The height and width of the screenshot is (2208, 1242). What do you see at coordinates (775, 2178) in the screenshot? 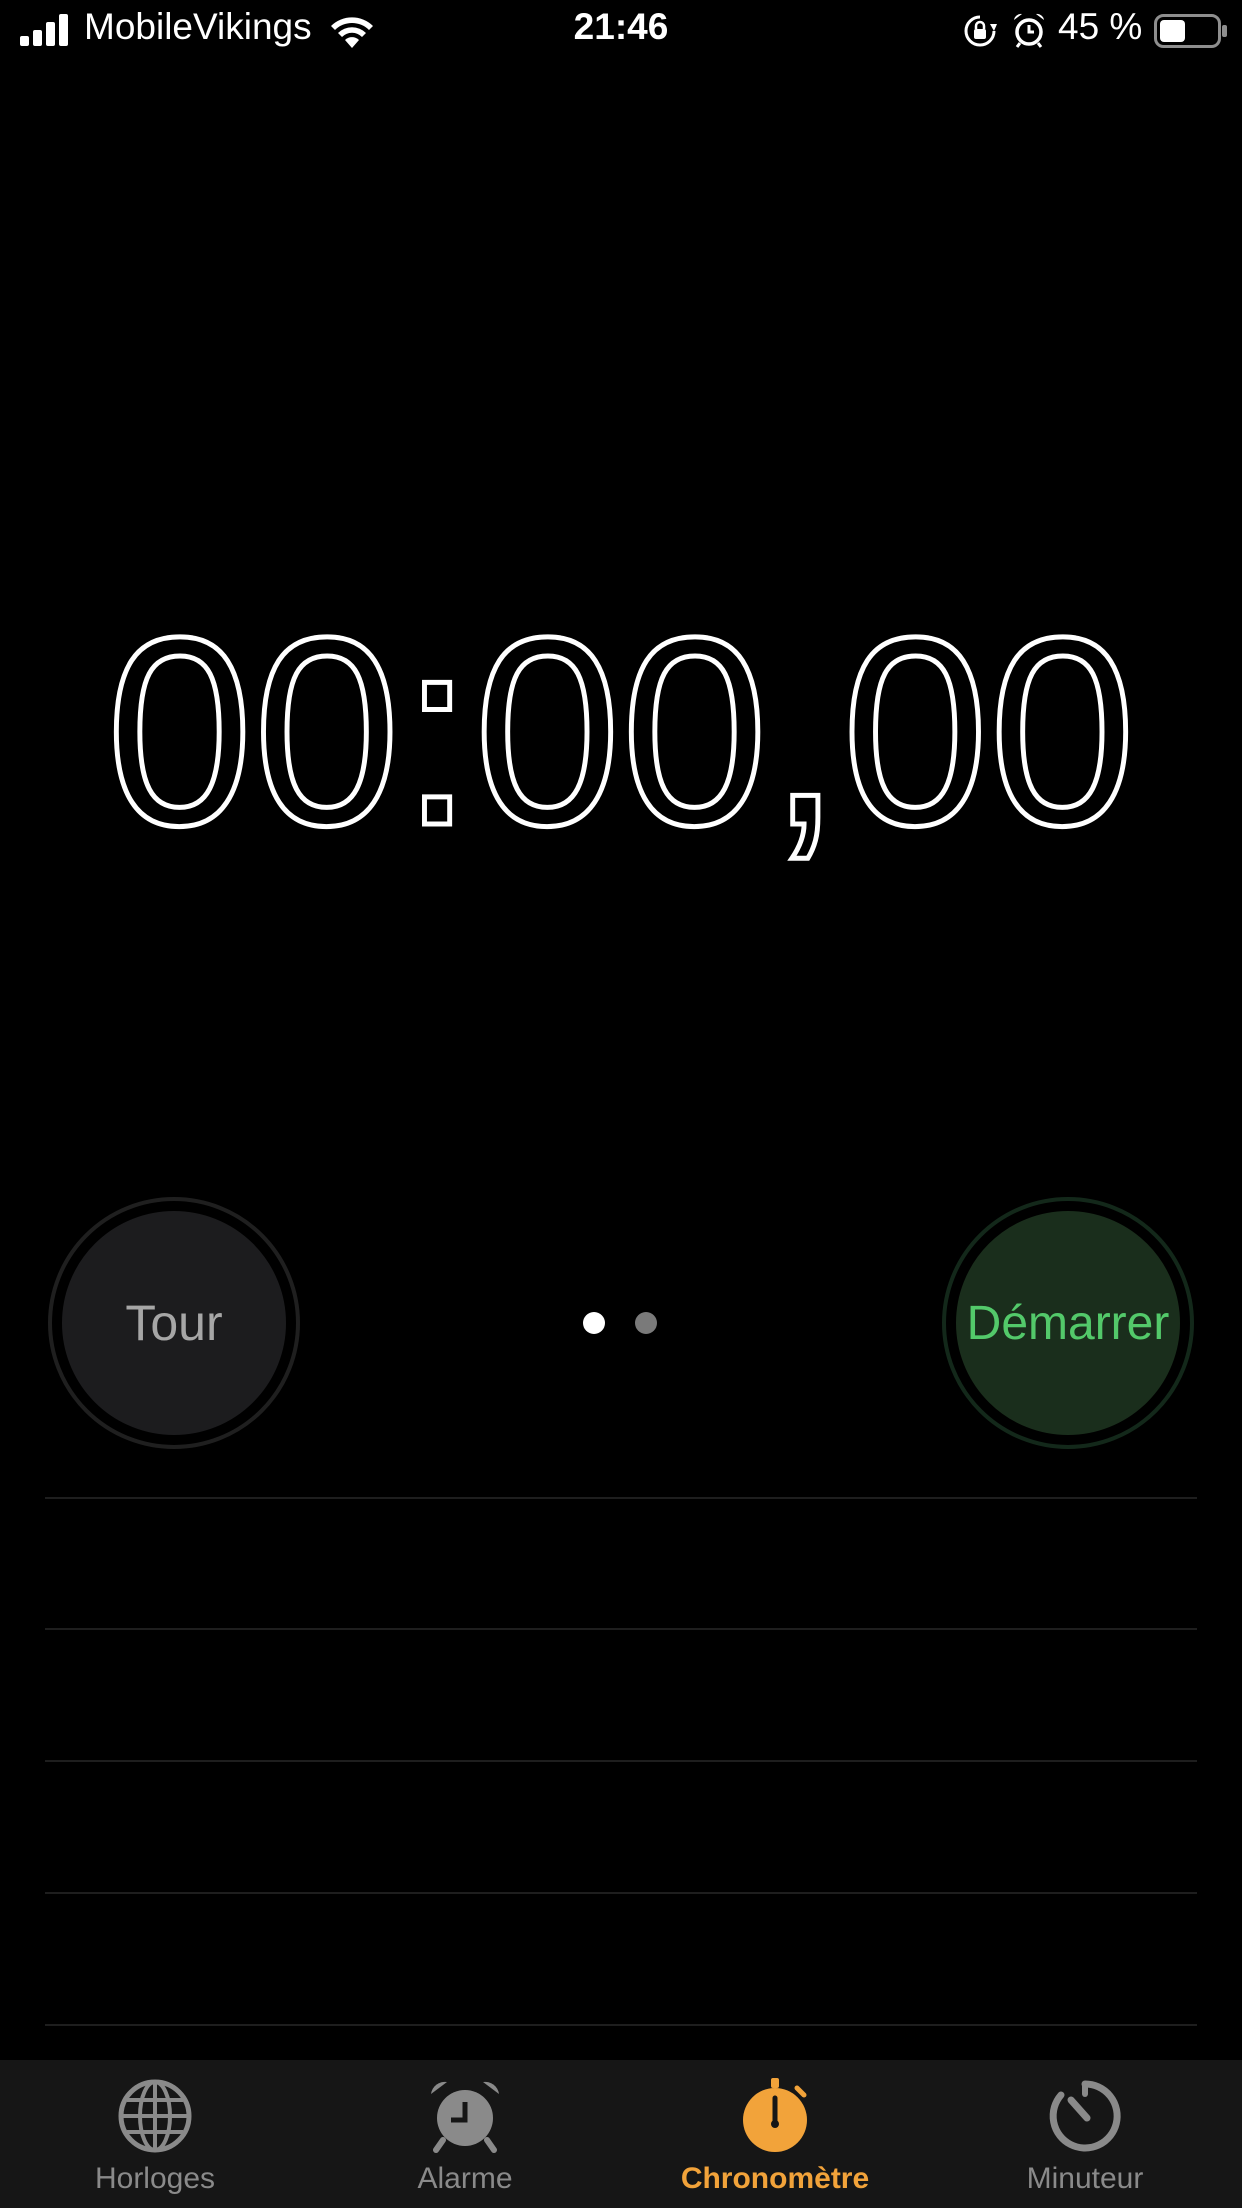
I see `tab-label: Chronomètre` at bounding box center [775, 2178].